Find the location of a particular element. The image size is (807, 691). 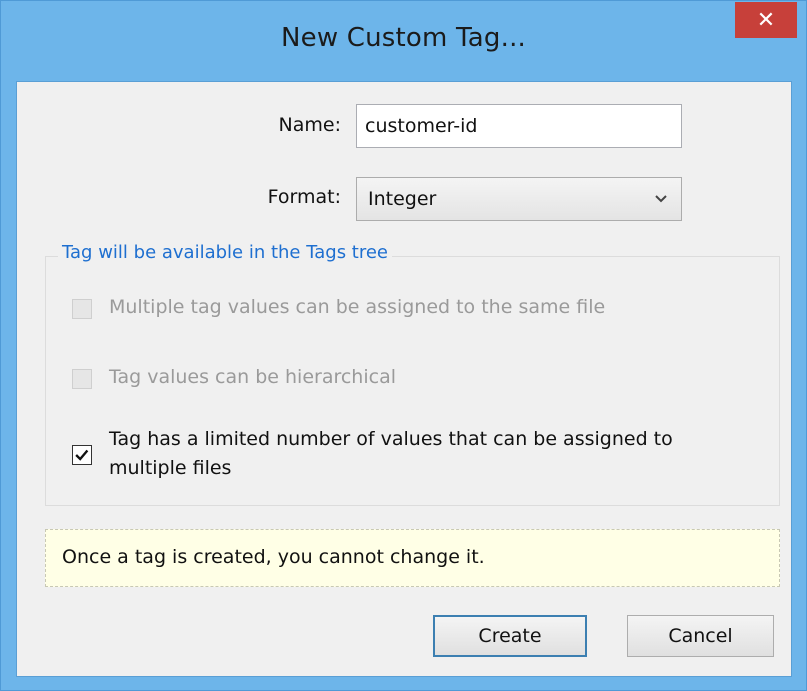

hierarchical-label: Tag values can be hierarchical is located at coordinates (252, 377).